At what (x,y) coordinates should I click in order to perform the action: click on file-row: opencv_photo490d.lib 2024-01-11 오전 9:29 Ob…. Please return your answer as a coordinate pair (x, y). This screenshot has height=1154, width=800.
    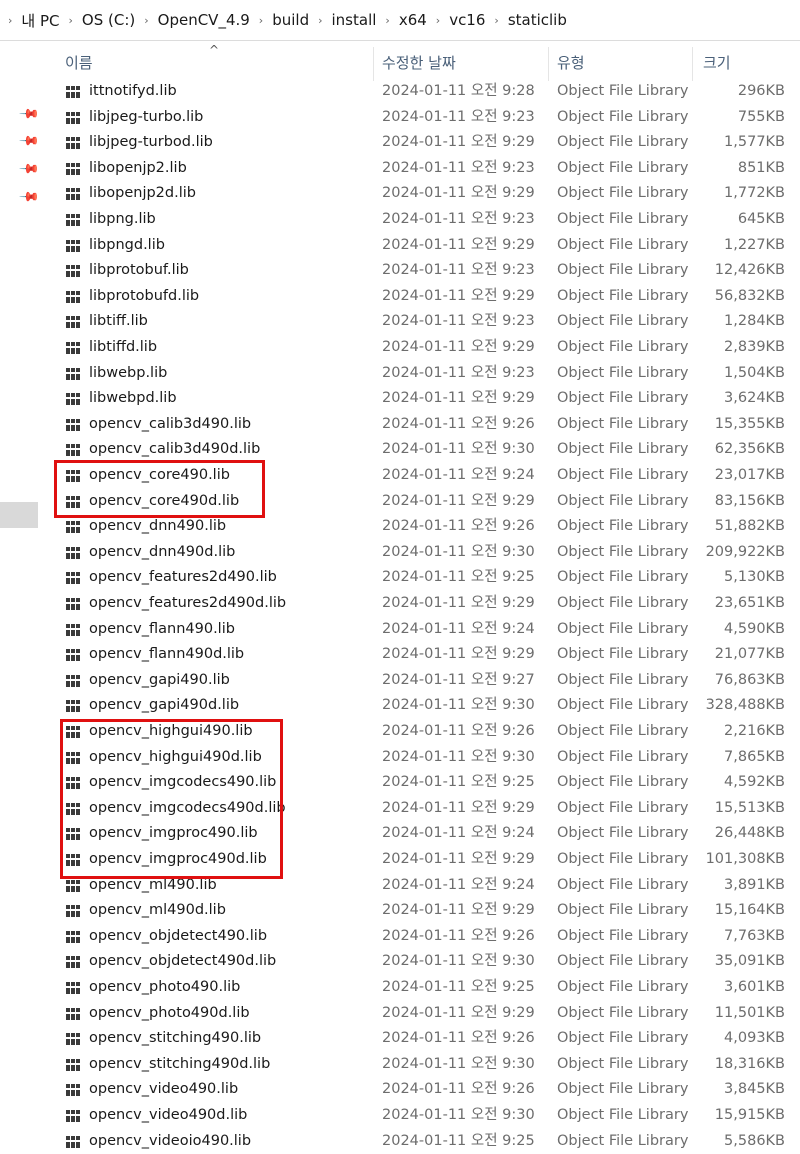
    Looking at the image, I should click on (427, 1014).